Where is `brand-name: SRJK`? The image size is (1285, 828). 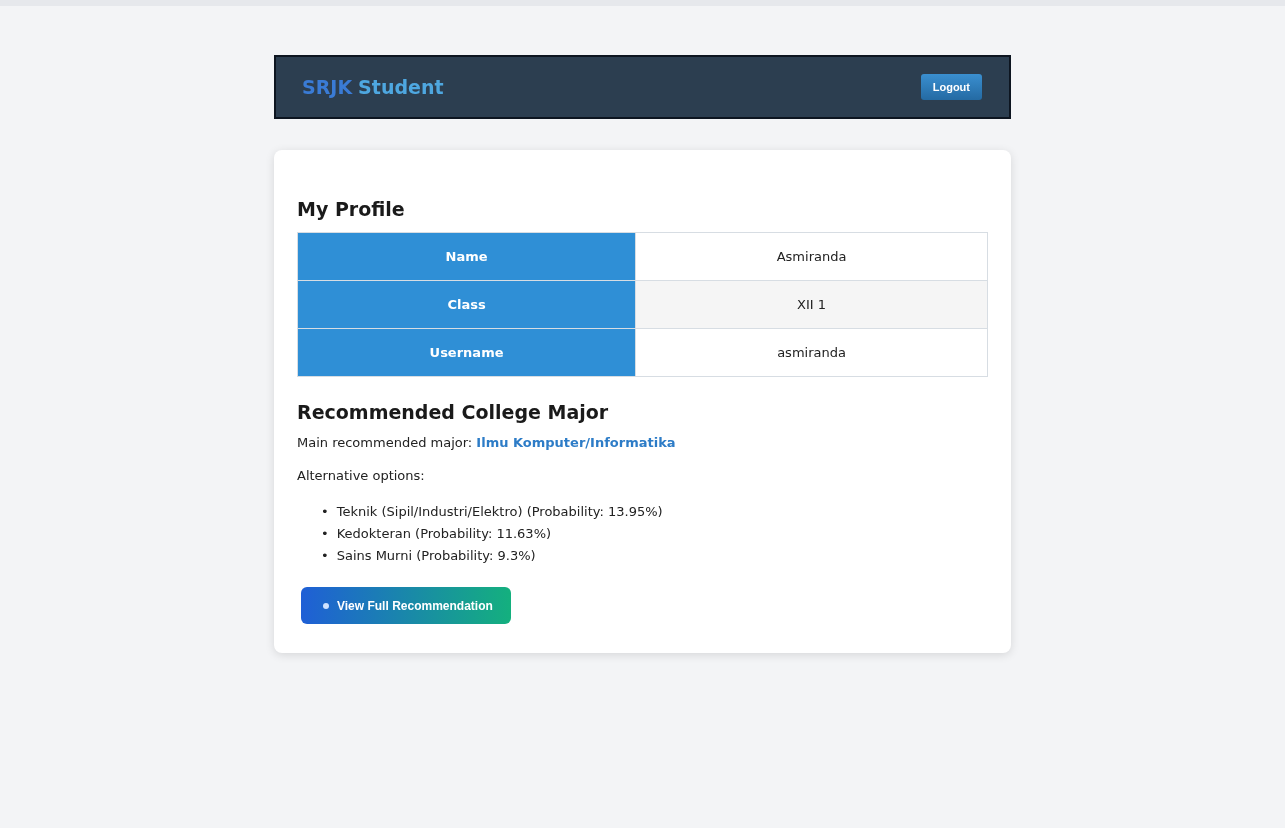 brand-name: SRJK is located at coordinates (327, 87).